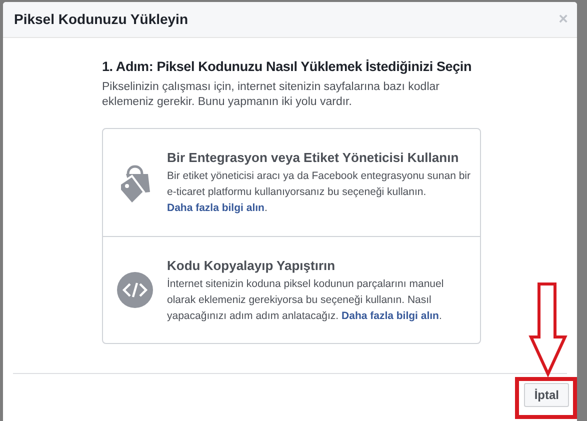 Image resolution: width=587 pixels, height=421 pixels. I want to click on option-title: Bir Entegrasyon veya Etiket Yöneticisi Kullanın, so click(313, 157).